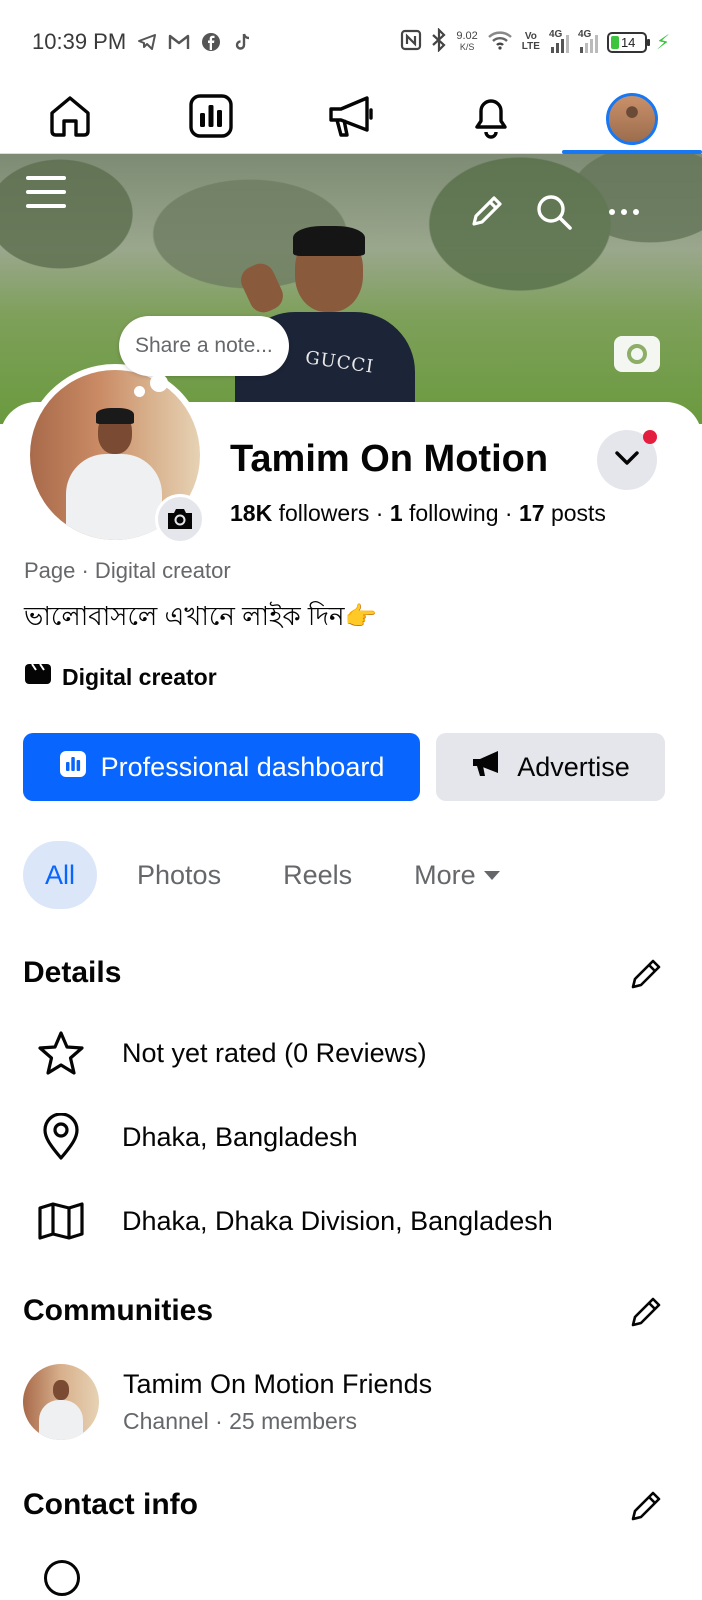 The width and height of the screenshot is (702, 1600). I want to click on edit-details-button, so click(646, 976).